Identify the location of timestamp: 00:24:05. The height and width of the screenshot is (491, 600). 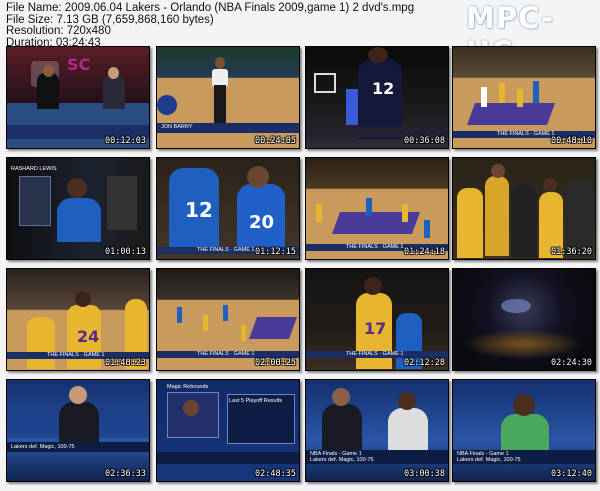
(275, 141).